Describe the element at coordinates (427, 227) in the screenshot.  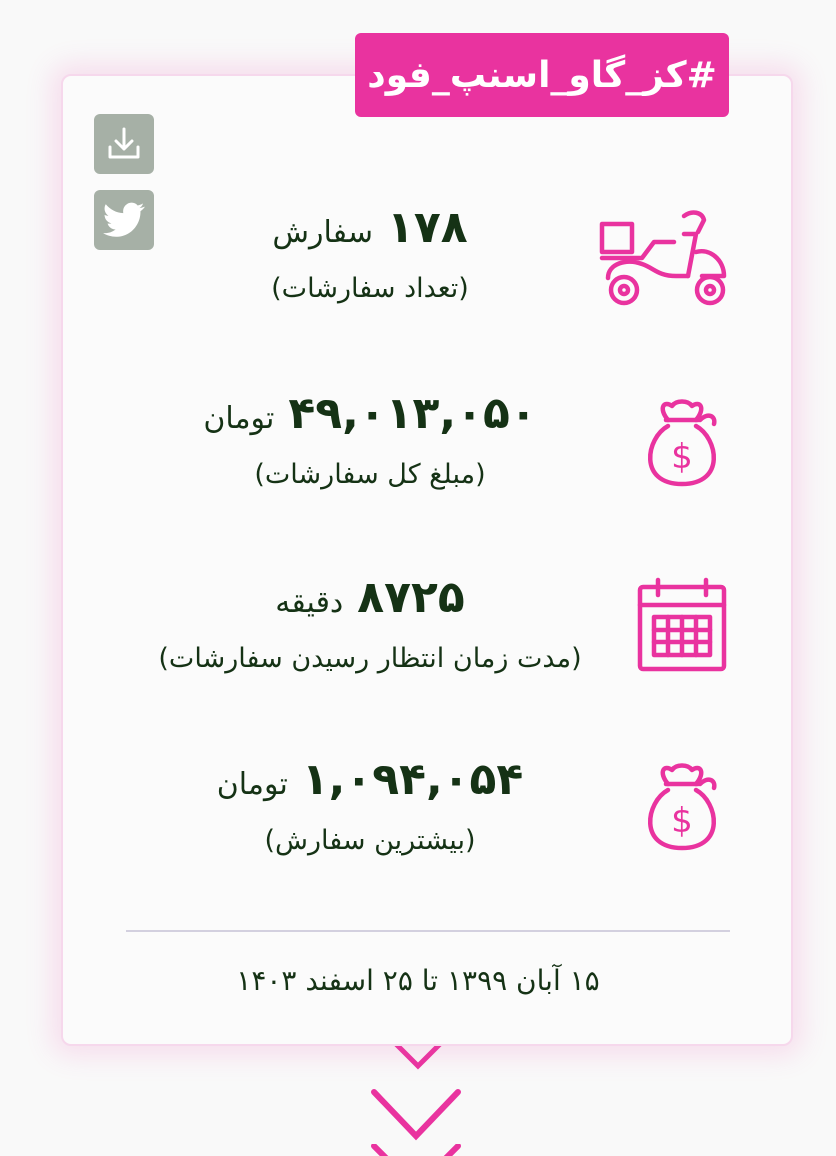
I see `stat-value: ۱۷۸` at that location.